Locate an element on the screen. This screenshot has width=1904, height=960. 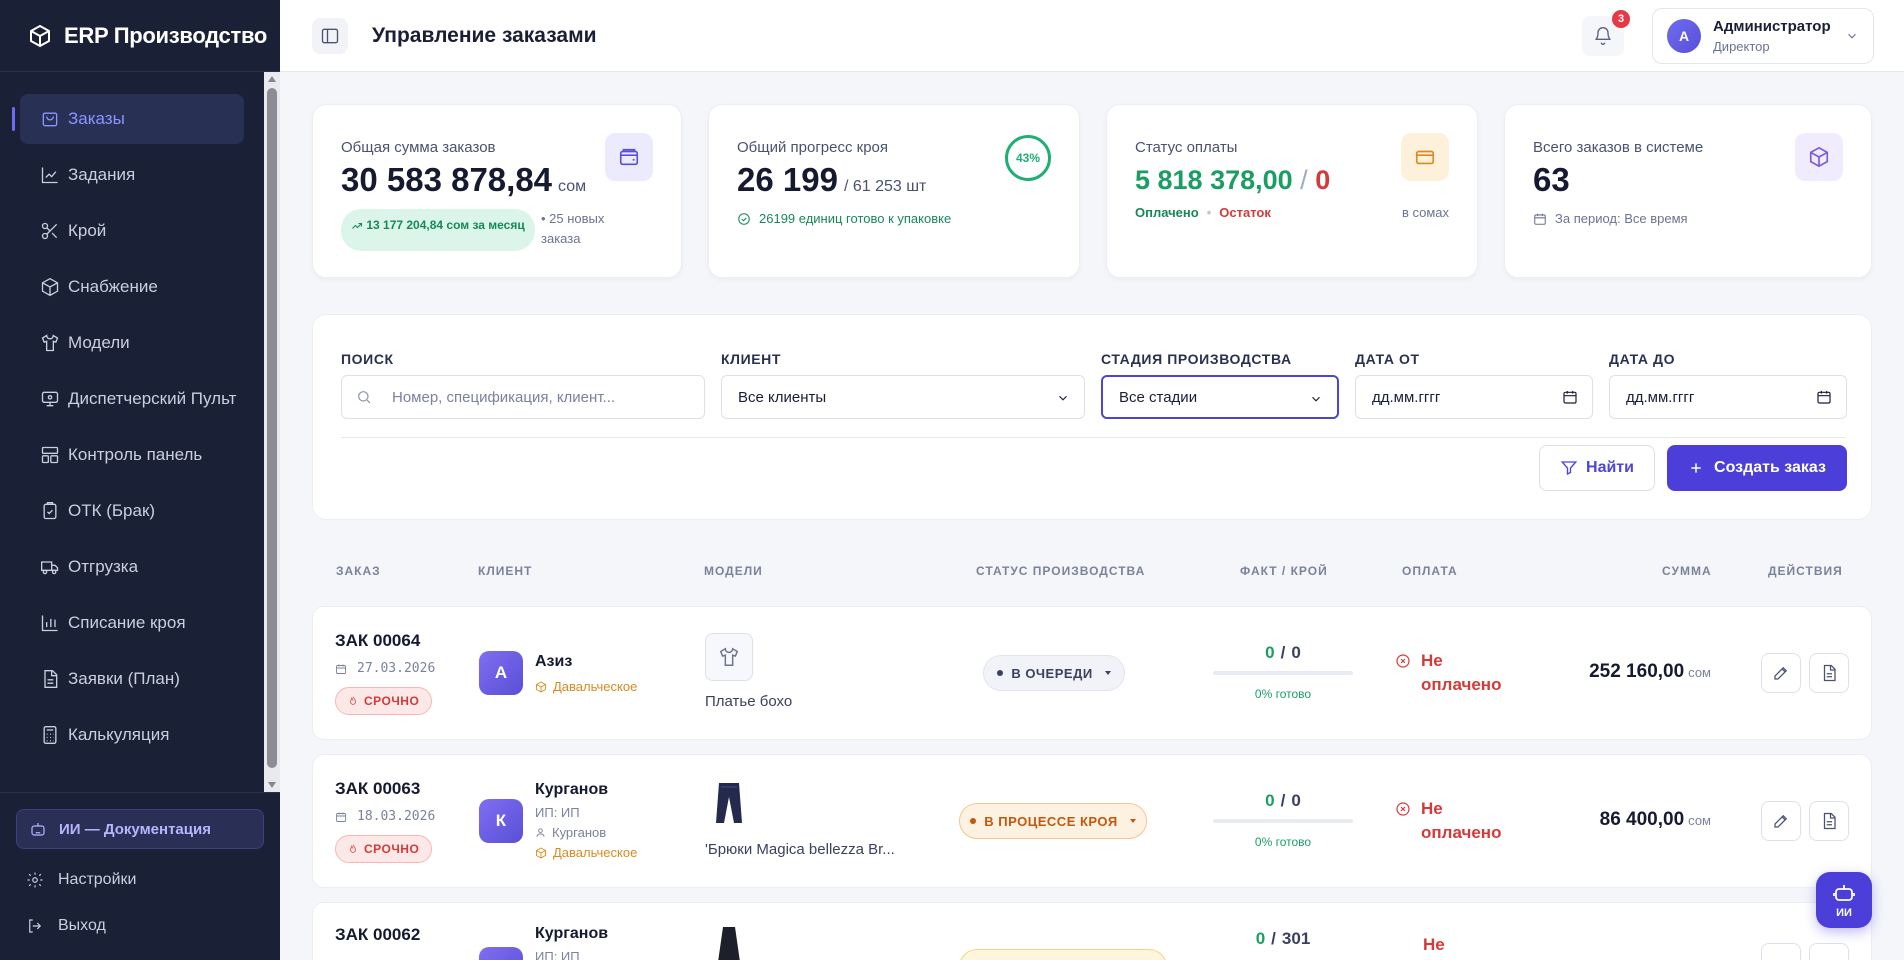
calculator-icon is located at coordinates (50, 735).